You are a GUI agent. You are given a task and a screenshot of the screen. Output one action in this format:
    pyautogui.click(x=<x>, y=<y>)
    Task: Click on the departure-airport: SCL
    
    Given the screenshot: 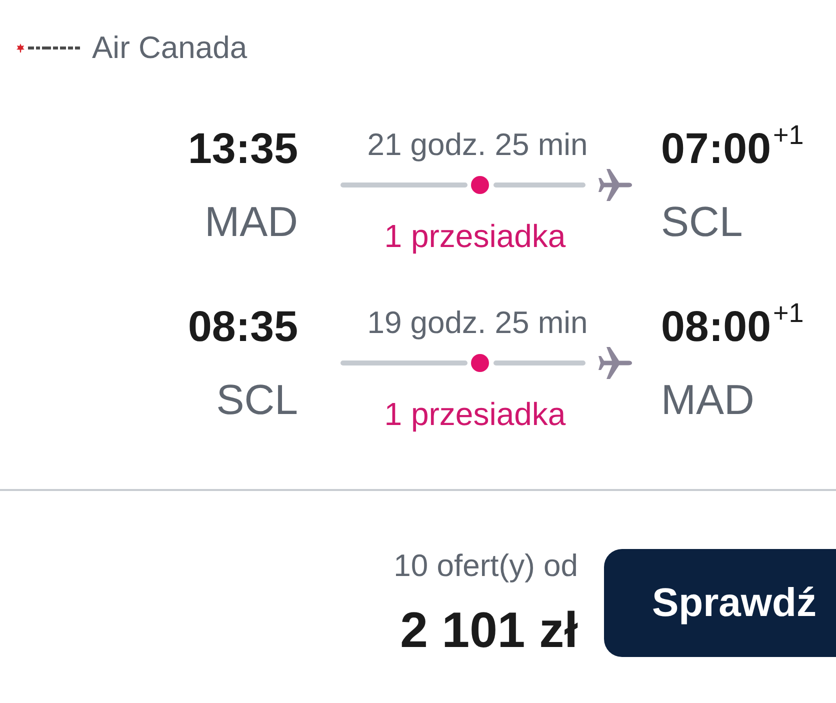 What is the action you would take?
    pyautogui.click(x=257, y=400)
    